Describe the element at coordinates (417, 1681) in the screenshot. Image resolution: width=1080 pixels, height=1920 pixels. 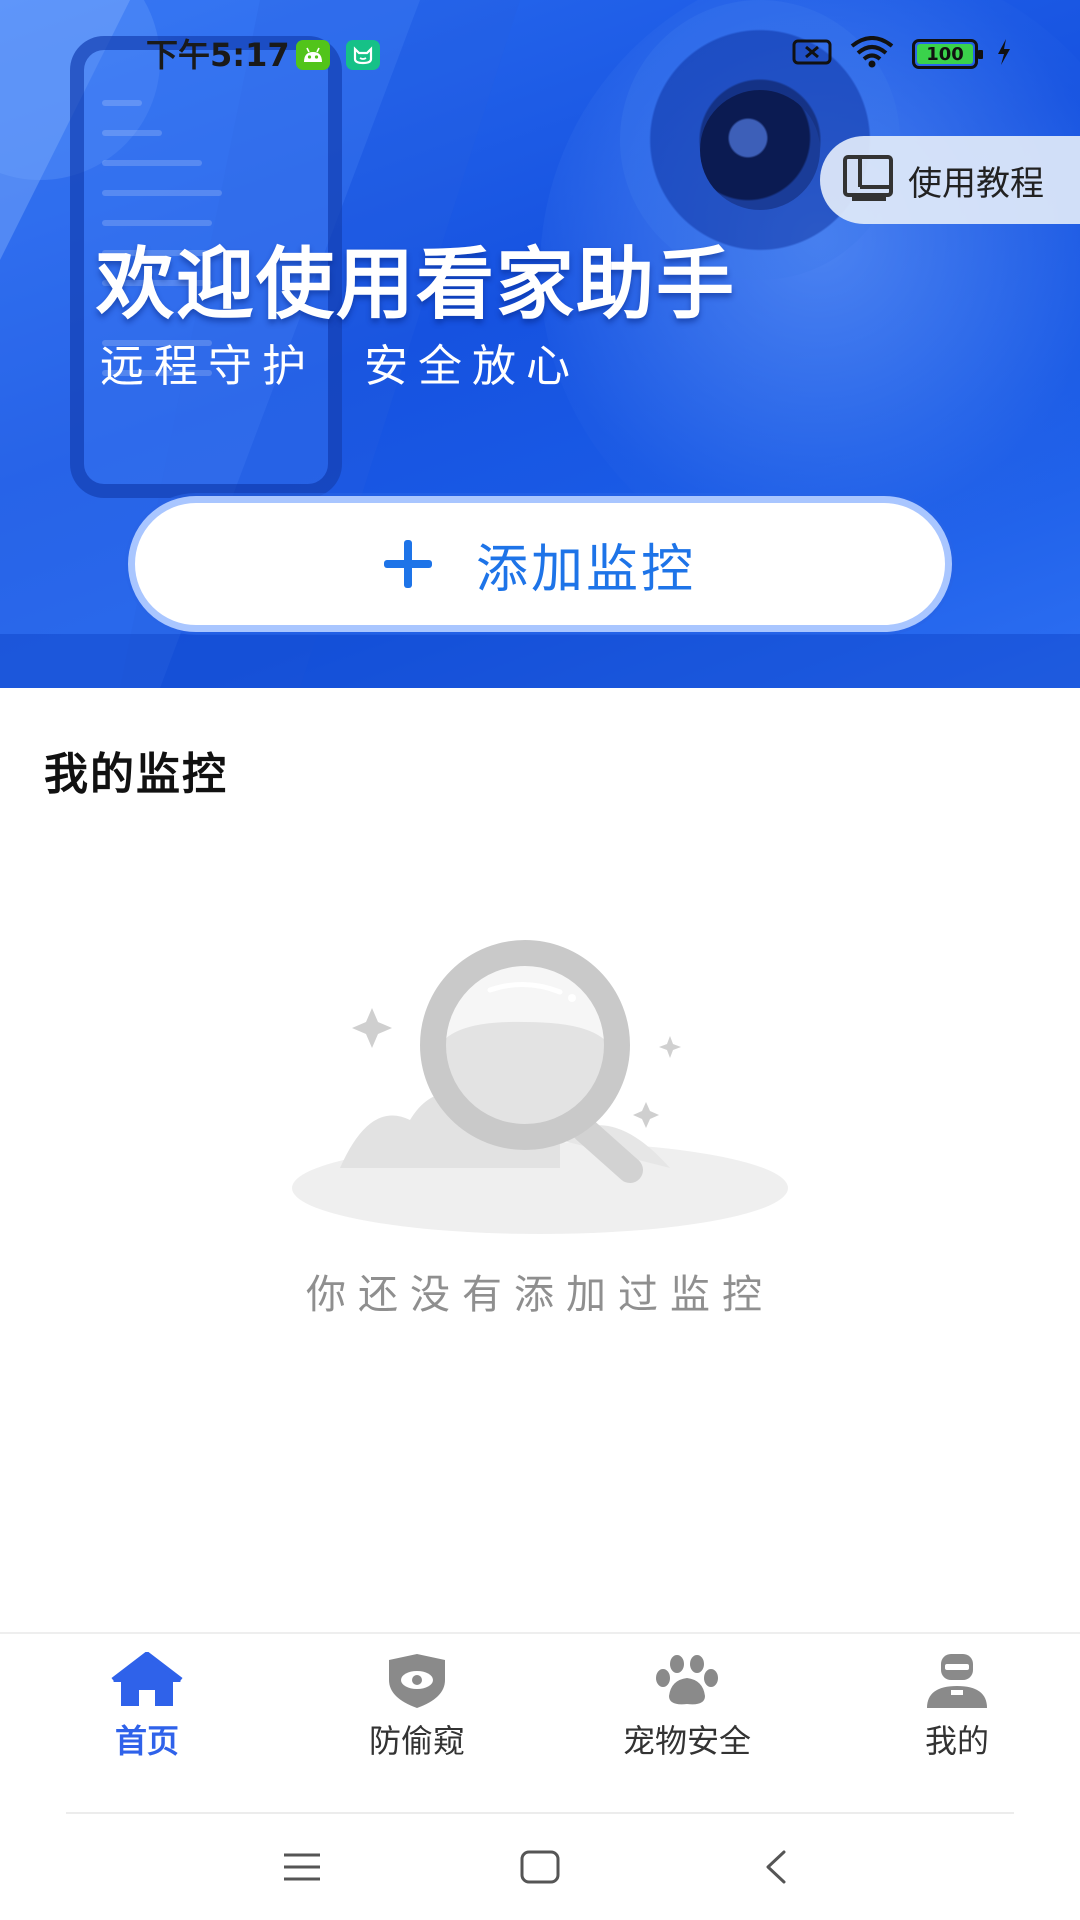
I see `shield-eye-icon` at that location.